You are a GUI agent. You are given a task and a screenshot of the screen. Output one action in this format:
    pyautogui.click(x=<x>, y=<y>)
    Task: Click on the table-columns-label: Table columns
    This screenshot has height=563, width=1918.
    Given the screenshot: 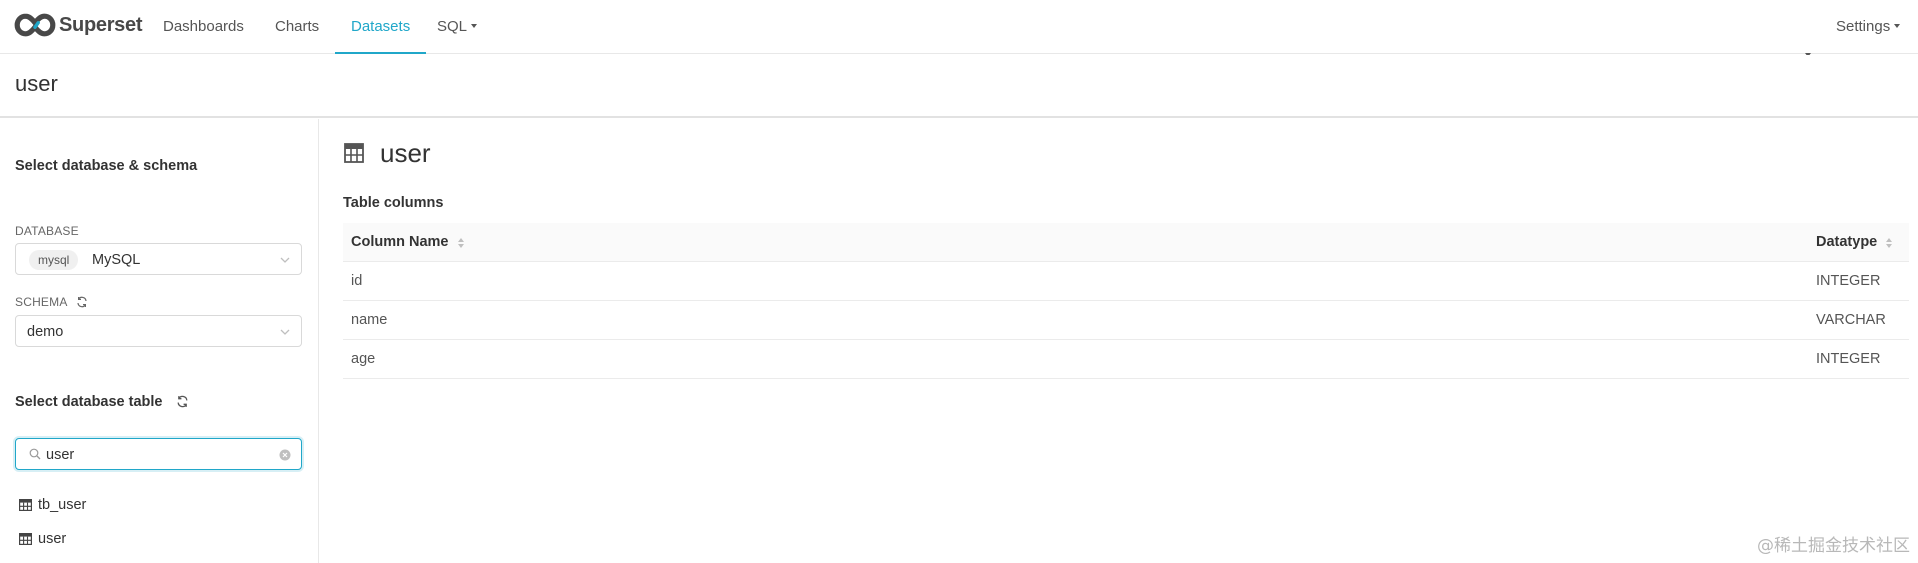 What is the action you would take?
    pyautogui.click(x=393, y=203)
    